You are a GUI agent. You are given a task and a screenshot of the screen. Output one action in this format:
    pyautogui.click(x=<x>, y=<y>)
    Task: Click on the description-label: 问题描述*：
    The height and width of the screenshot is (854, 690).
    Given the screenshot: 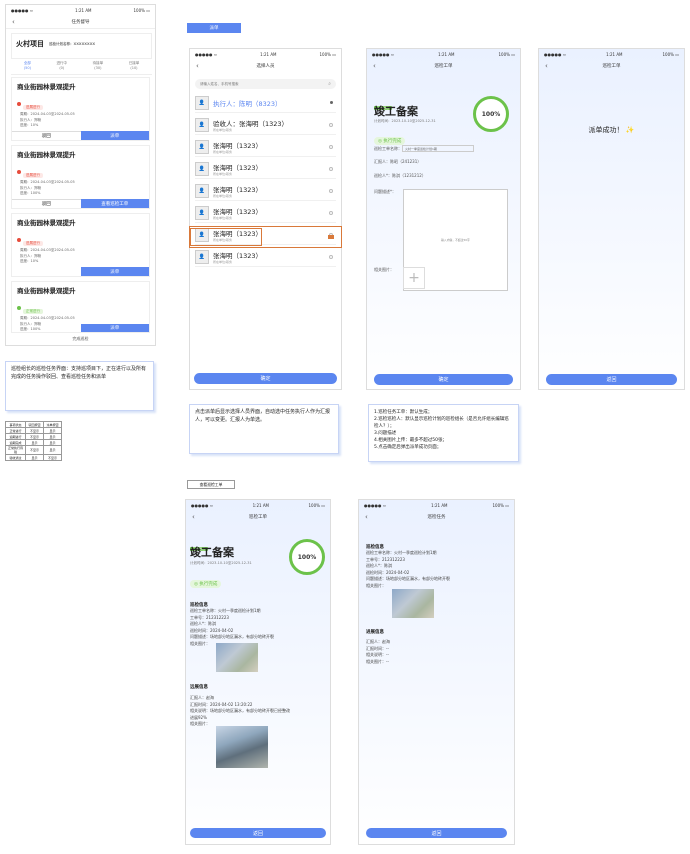 What is the action you would take?
    pyautogui.click(x=385, y=191)
    